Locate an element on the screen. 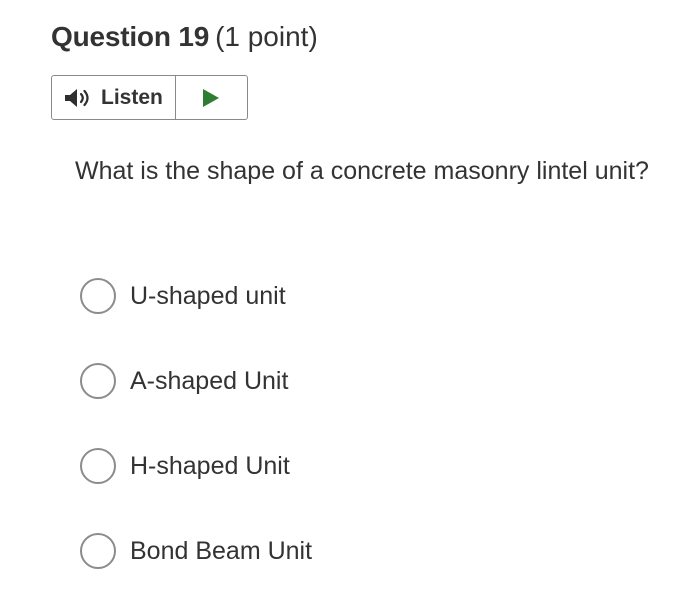 Image resolution: width=700 pixels, height=615 pixels. answer-option: H-shaped Unit is located at coordinates (196, 466).